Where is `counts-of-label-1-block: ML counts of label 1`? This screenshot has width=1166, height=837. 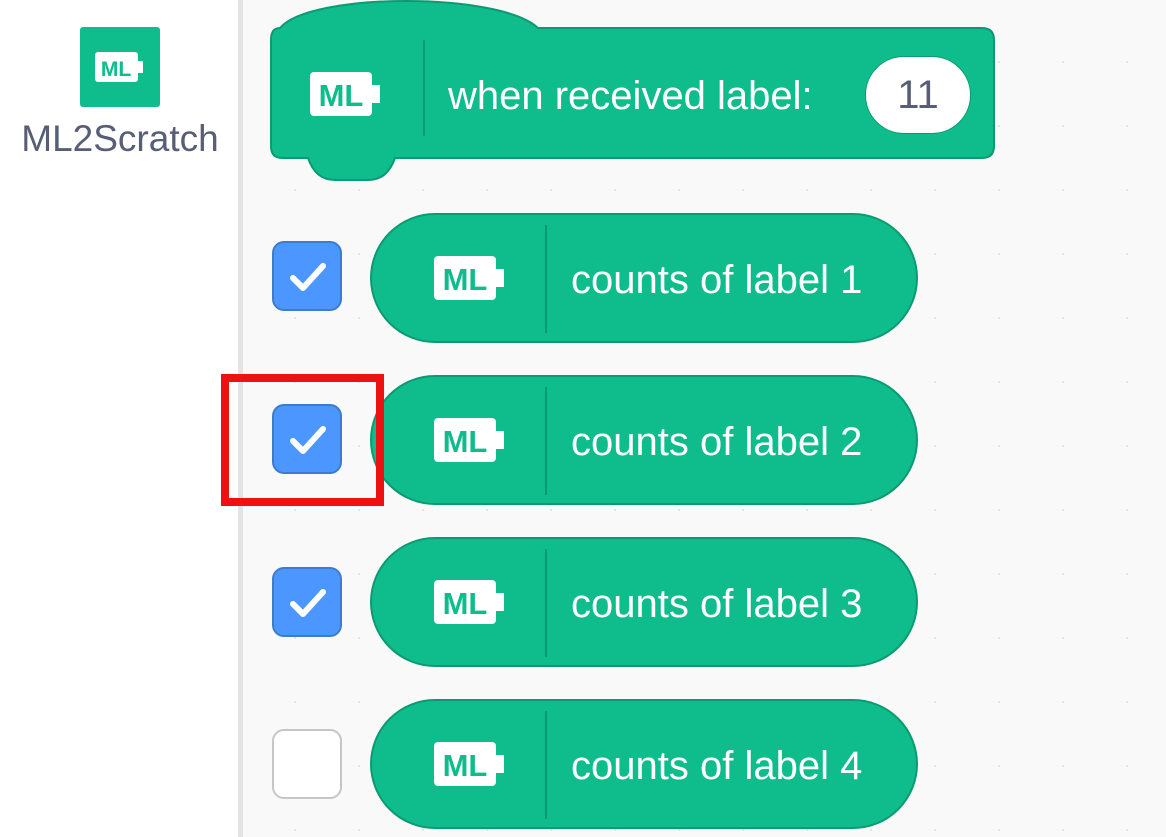 counts-of-label-1-block: ML counts of label 1 is located at coordinates (644, 278).